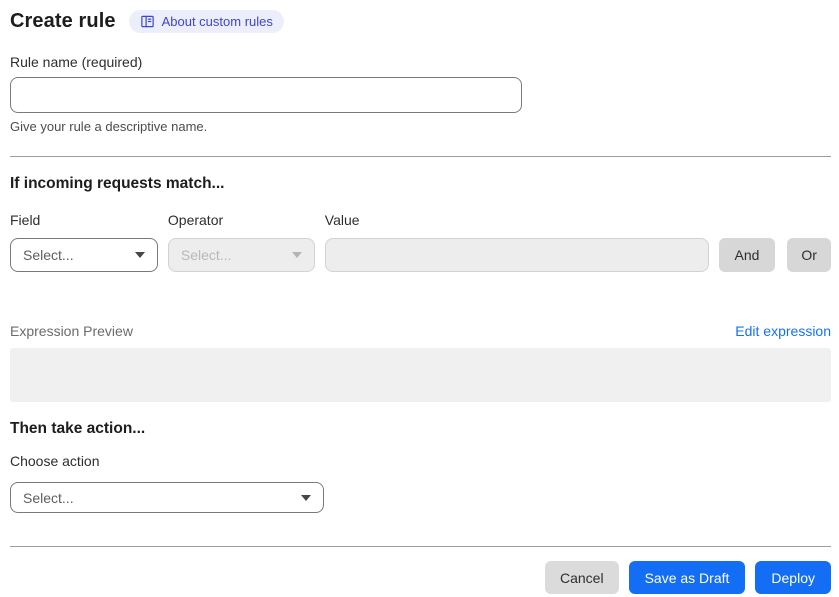 This screenshot has height=597, width=839. Describe the element at coordinates (63, 21) in the screenshot. I see `page-title: Create rule` at that location.